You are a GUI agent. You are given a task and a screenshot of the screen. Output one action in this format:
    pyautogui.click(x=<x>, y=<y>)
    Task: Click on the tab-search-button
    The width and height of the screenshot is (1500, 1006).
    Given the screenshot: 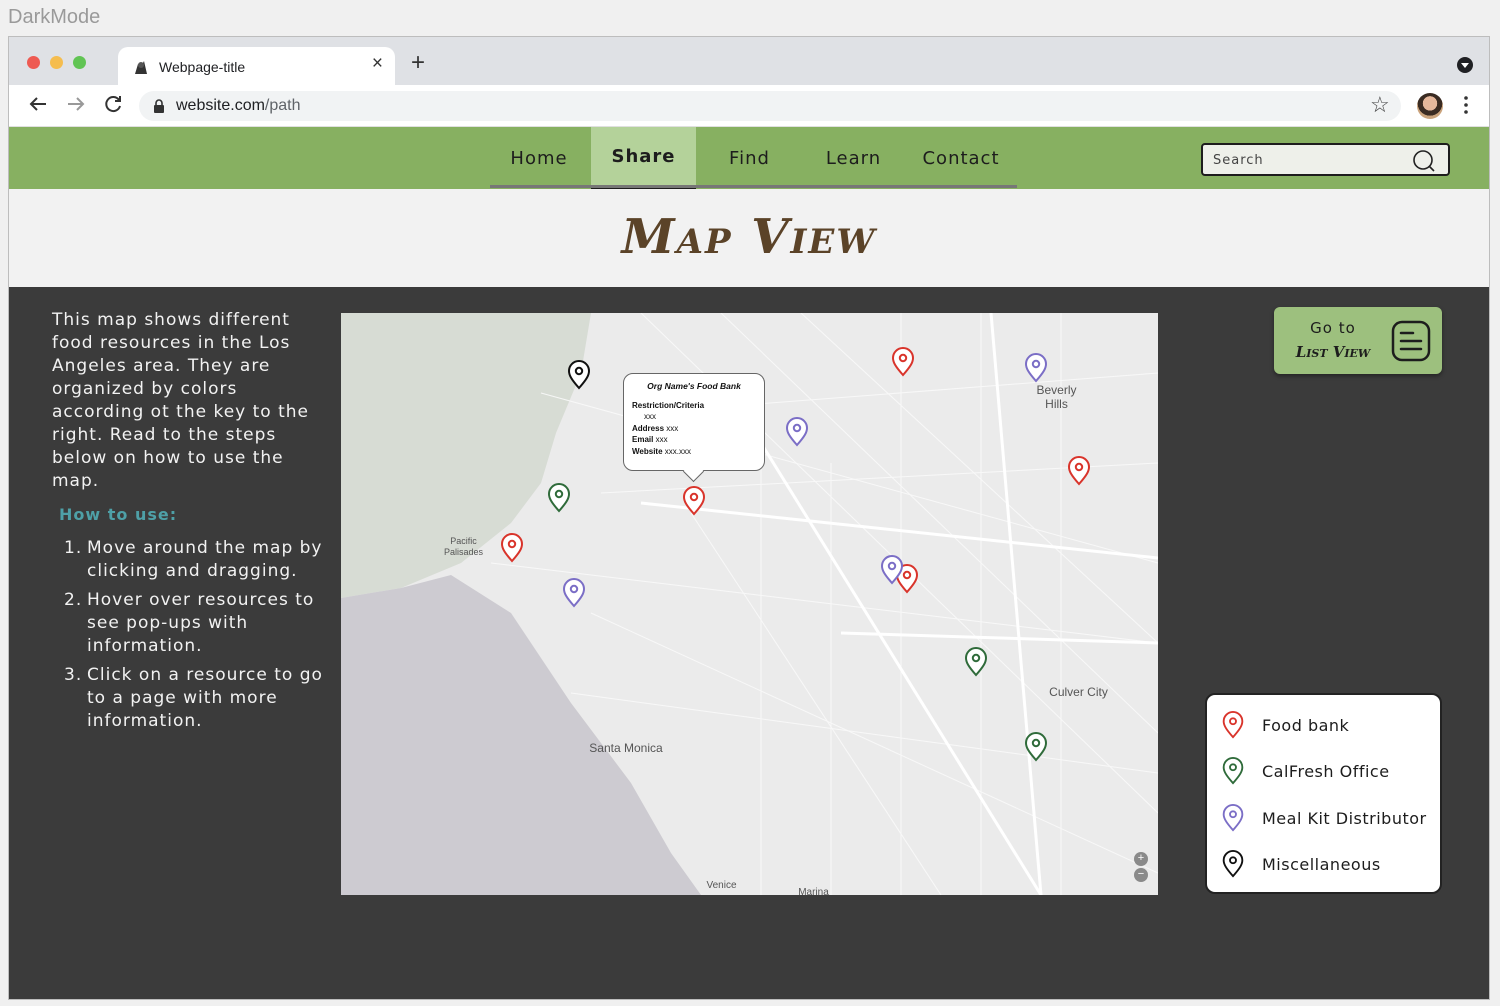 What is the action you would take?
    pyautogui.click(x=1465, y=65)
    